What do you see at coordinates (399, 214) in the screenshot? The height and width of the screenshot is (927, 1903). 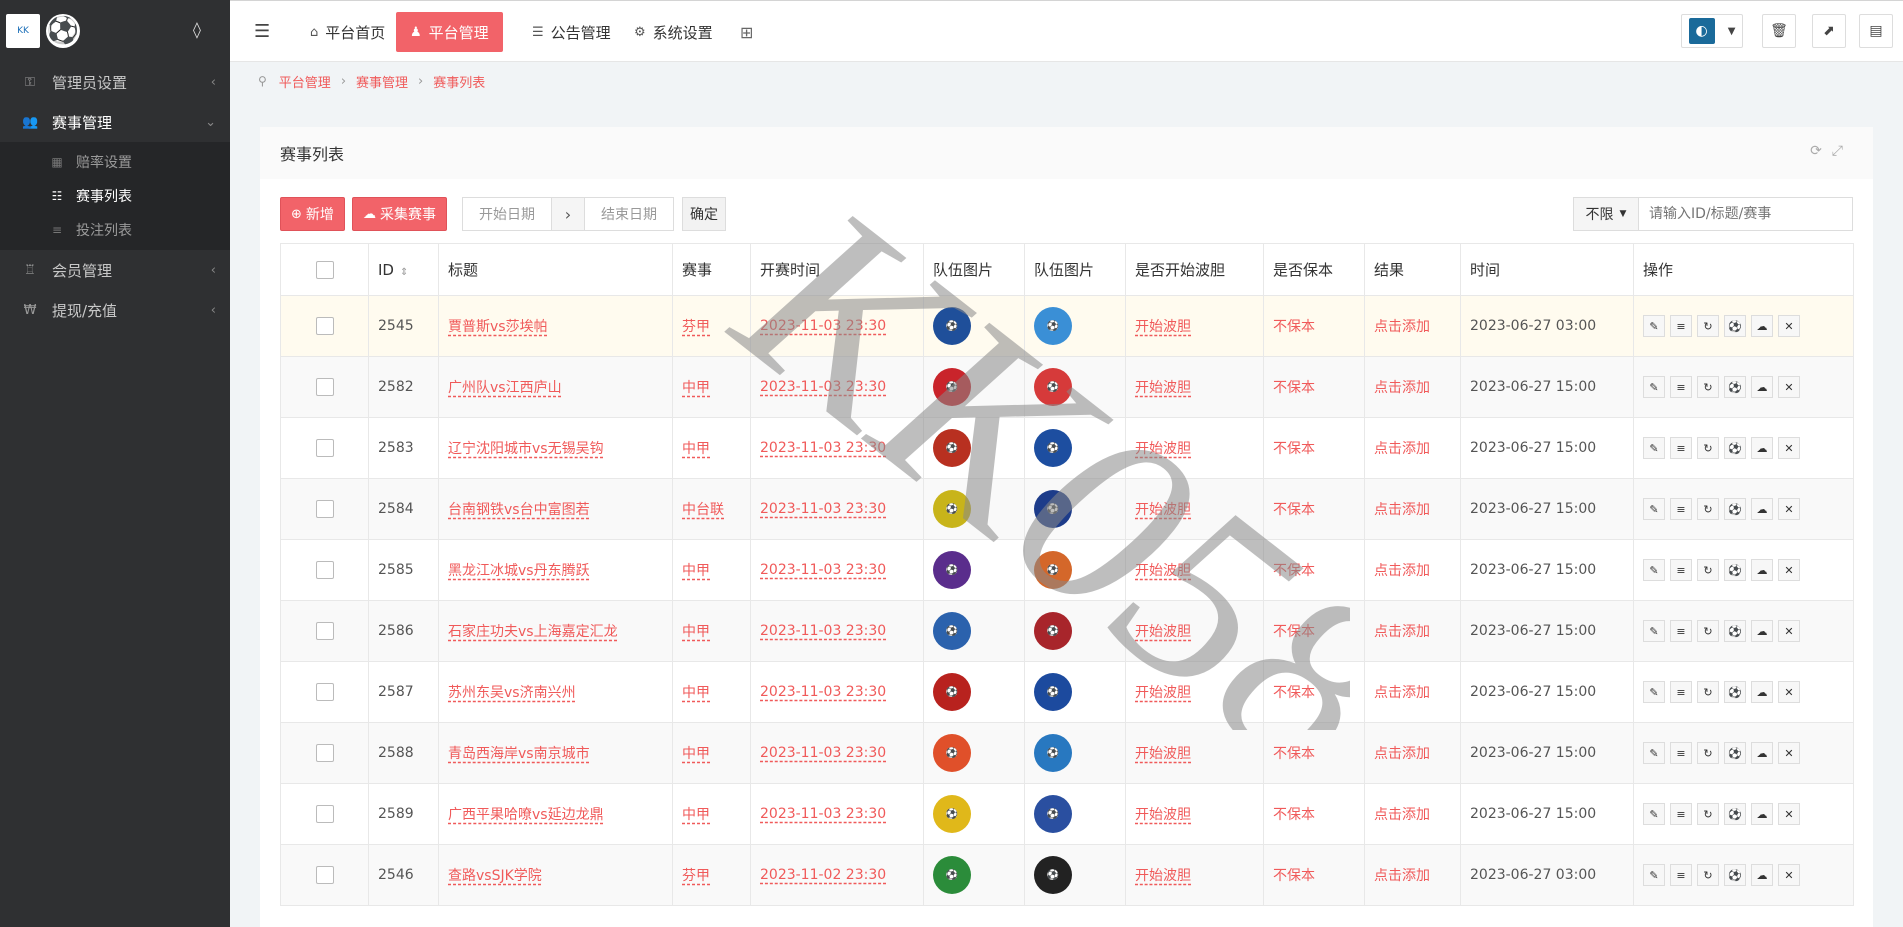 I see `collect-matches-button: ☁ 采集赛事` at bounding box center [399, 214].